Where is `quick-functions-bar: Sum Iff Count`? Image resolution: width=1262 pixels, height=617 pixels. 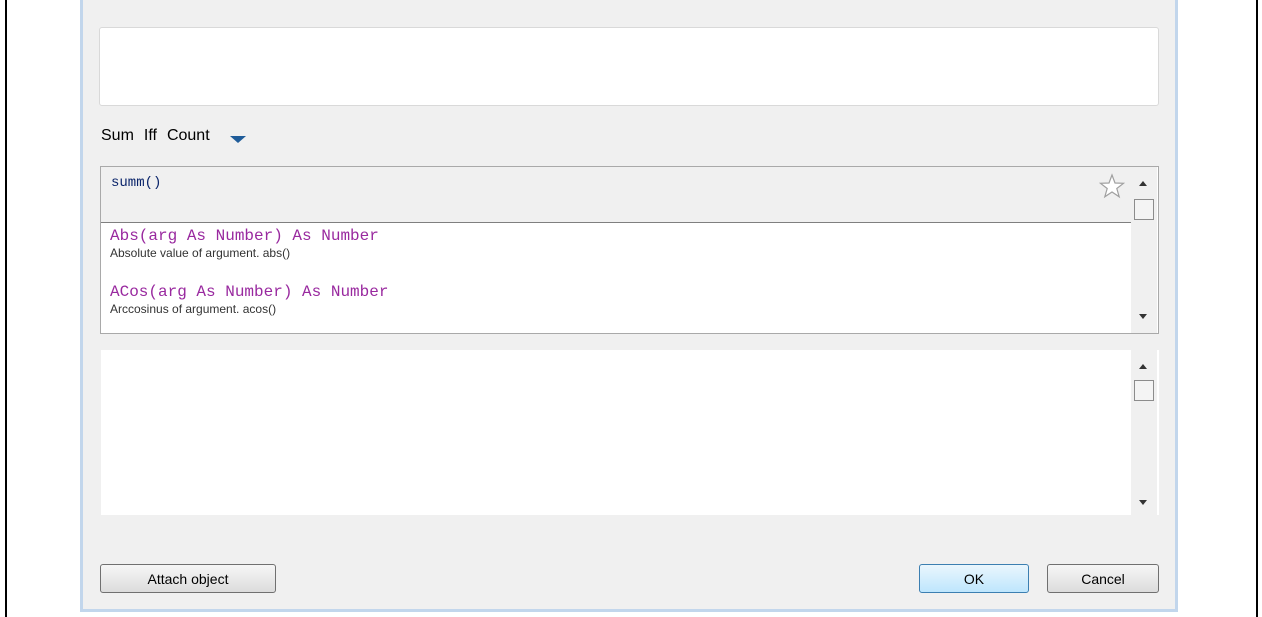
quick-functions-bar: Sum Iff Count is located at coordinates (173, 136).